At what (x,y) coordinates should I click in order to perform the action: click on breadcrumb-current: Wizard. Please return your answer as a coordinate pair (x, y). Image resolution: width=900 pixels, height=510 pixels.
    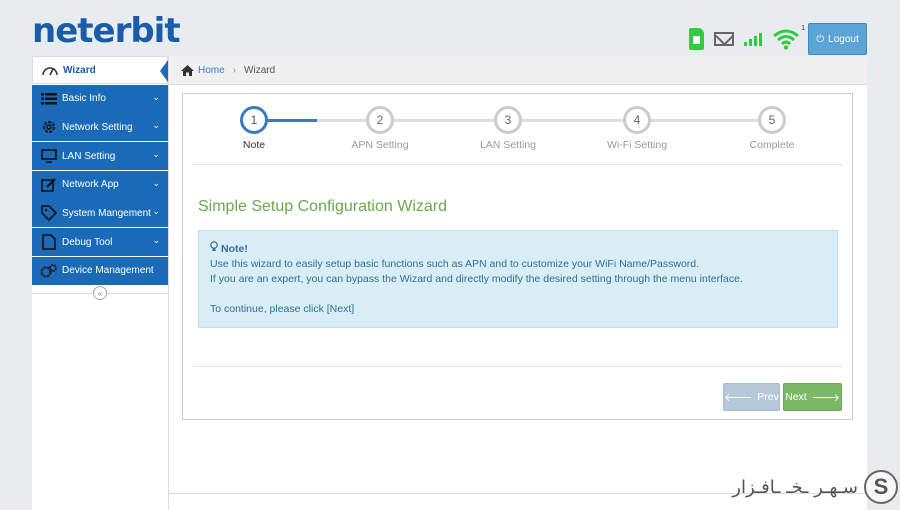
    Looking at the image, I should click on (260, 70).